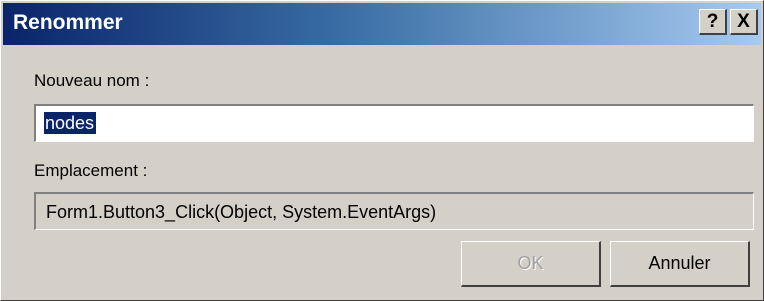 This screenshot has width=764, height=301. I want to click on close-button: X, so click(744, 22).